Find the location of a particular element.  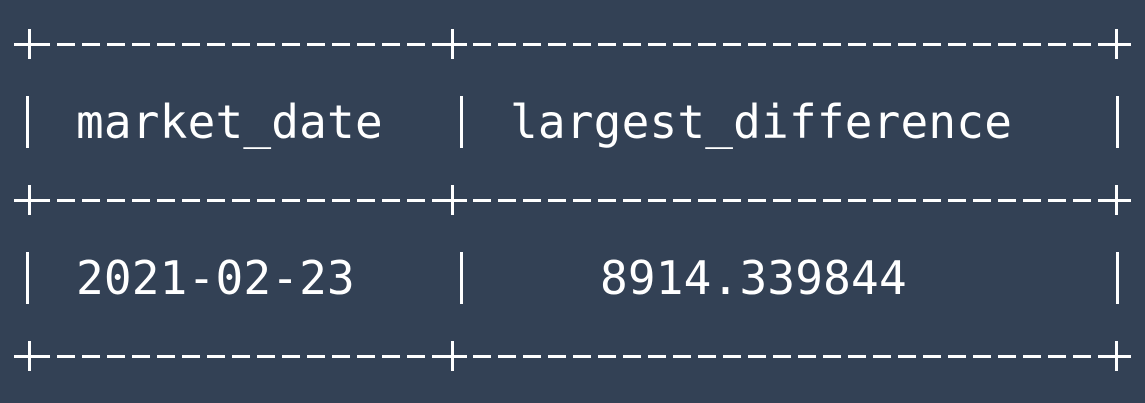

column-header-largest-difference: largest_difference is located at coordinates (761, 122).